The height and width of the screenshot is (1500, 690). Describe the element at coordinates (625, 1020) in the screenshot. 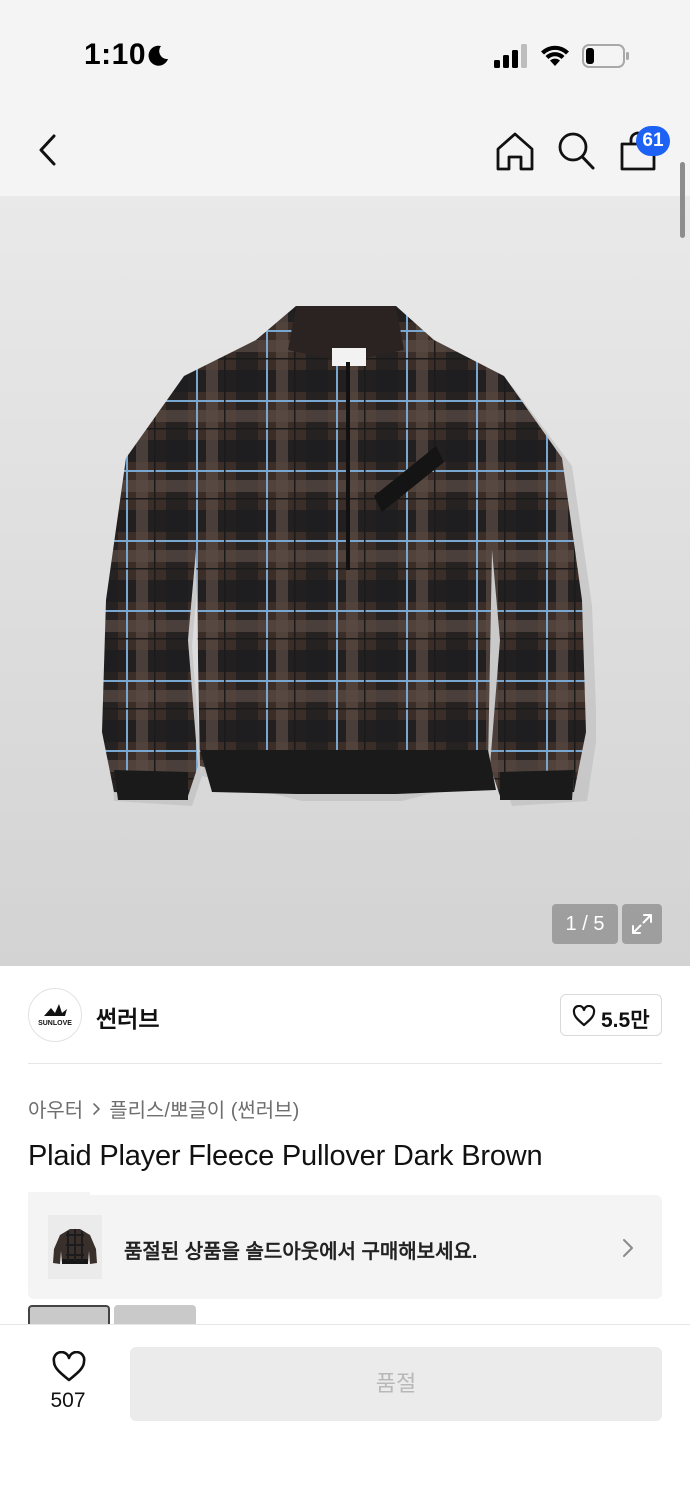

I see `brand-like-count: 5.5만` at that location.